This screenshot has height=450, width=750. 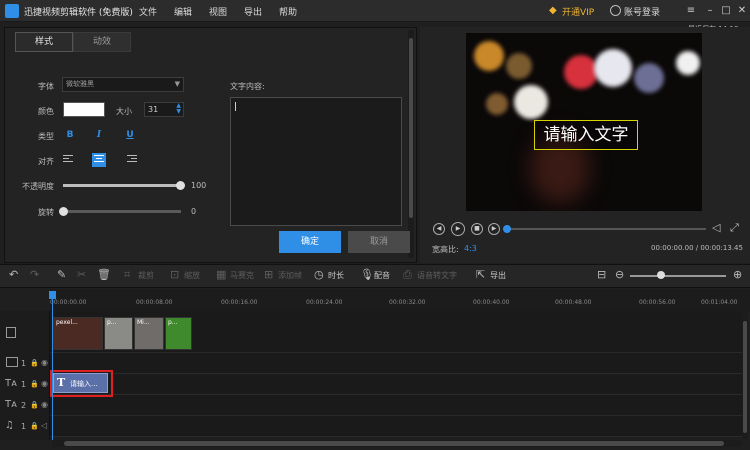 What do you see at coordinates (148, 11) in the screenshot?
I see `menu-file: 文件` at bounding box center [148, 11].